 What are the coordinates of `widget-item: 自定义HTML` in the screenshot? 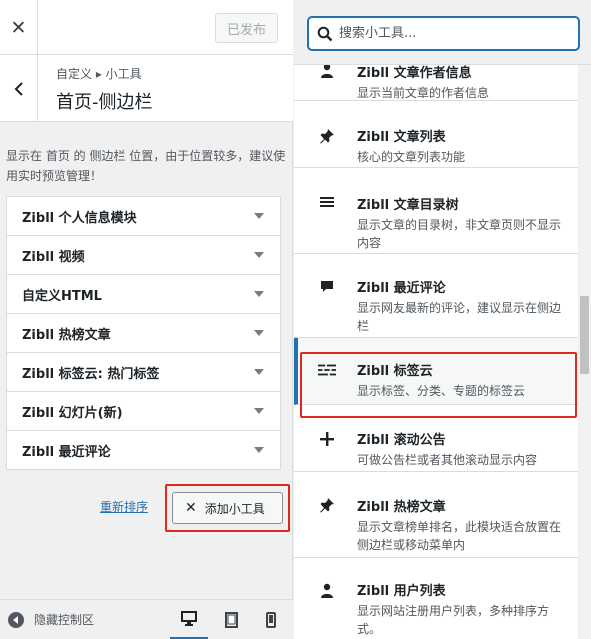 It's located at (143, 294).